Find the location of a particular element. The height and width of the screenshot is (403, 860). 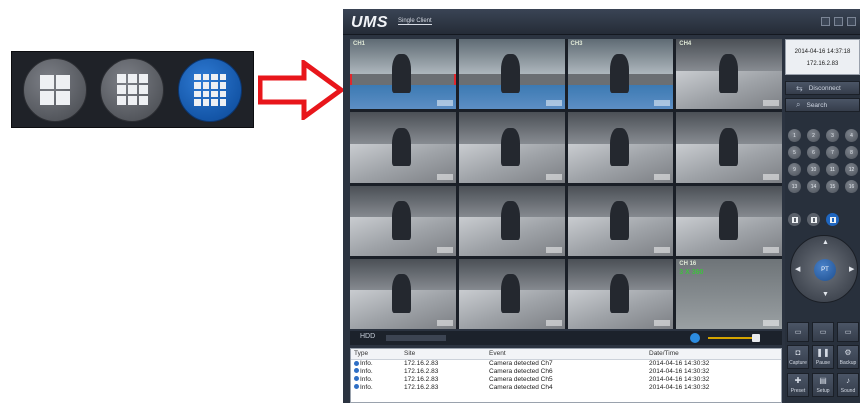

ptz-up-icon: ▲ is located at coordinates (825, 242).